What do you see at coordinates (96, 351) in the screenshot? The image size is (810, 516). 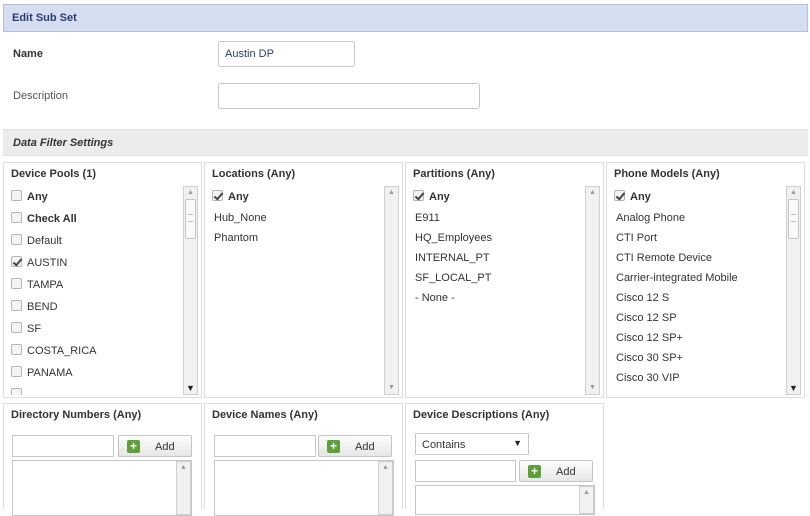 I see `list-item: COSTA_RICA` at bounding box center [96, 351].